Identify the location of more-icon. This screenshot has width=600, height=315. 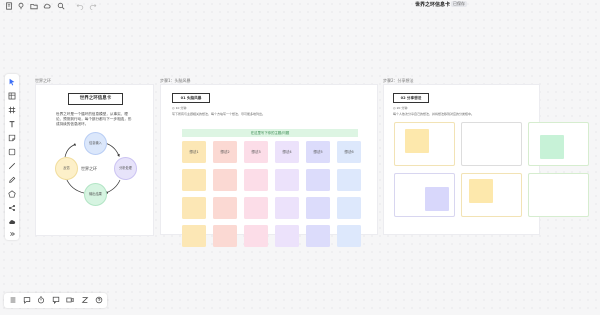
(12, 234).